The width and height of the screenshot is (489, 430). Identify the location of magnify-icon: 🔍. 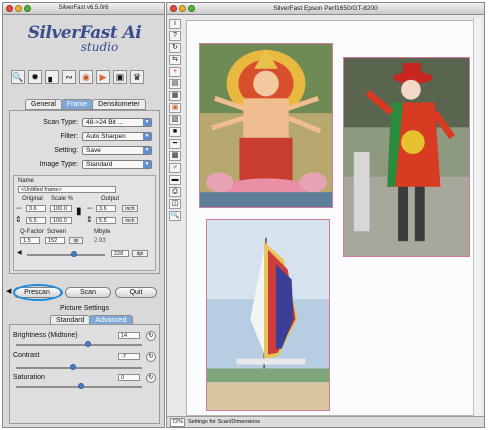
(18, 77).